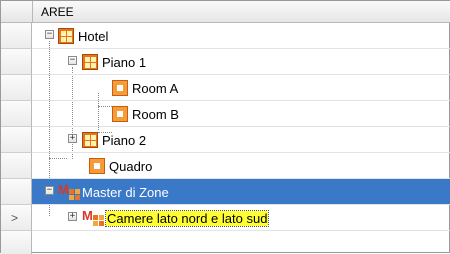 This screenshot has height=254, width=450. I want to click on tree-row-quadro: Quadro, so click(241, 166).